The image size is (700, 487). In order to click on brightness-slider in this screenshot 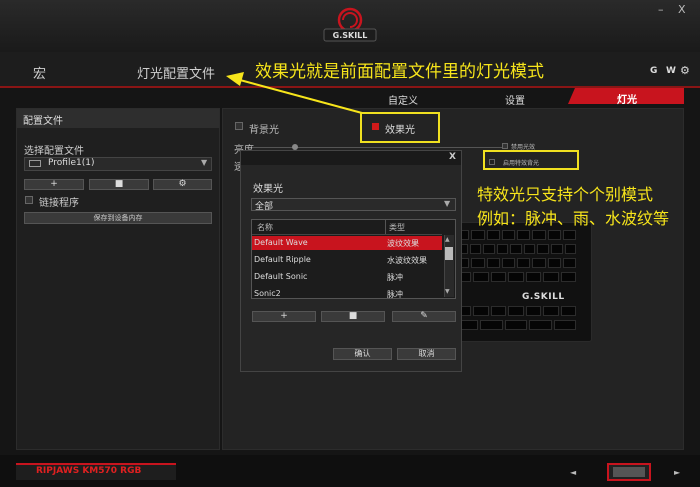, I will do `click(377, 147)`.